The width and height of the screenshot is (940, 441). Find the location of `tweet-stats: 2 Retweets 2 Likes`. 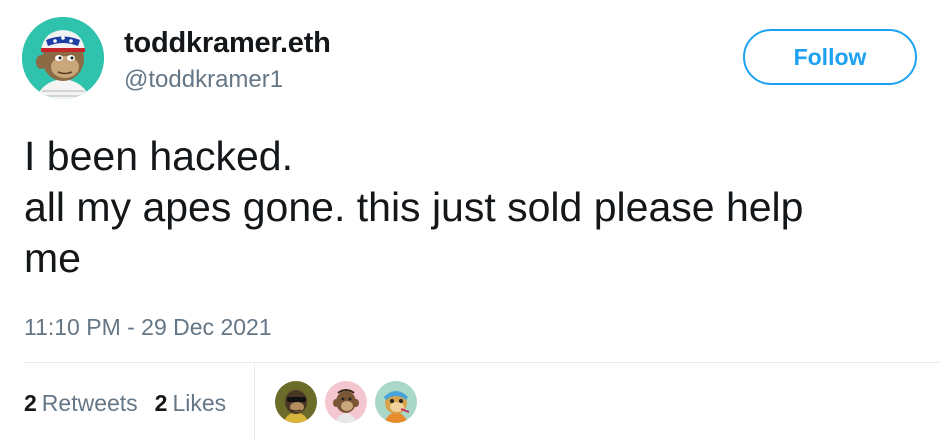

tweet-stats: 2 Retweets 2 Likes is located at coordinates (133, 403).